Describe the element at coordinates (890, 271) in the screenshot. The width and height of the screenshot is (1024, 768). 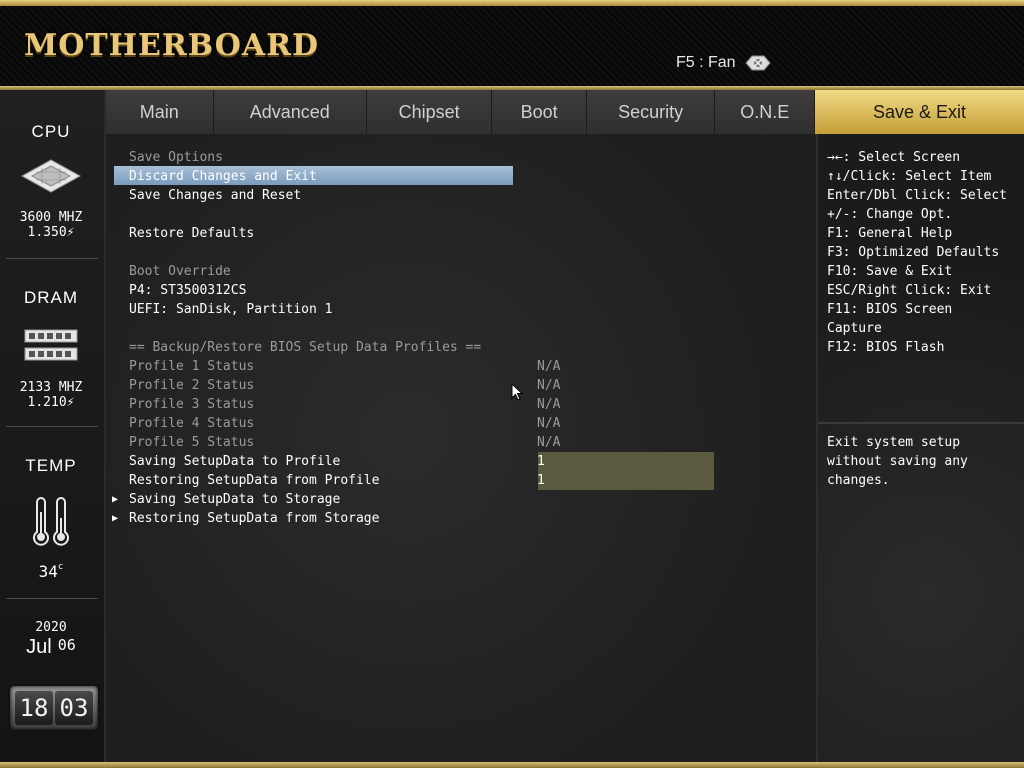
I see `help-key: F10: Save & Exit` at that location.